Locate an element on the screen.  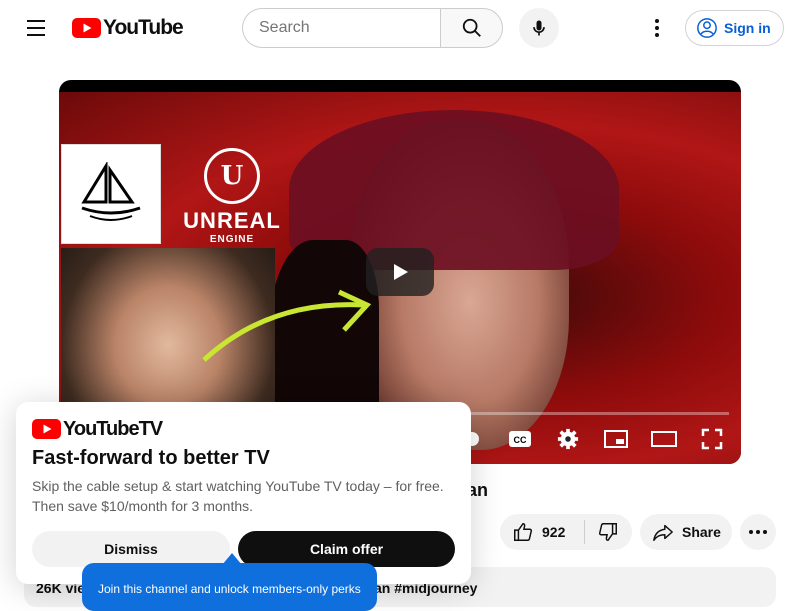
miniplayer-button is located at coordinates (616, 439).